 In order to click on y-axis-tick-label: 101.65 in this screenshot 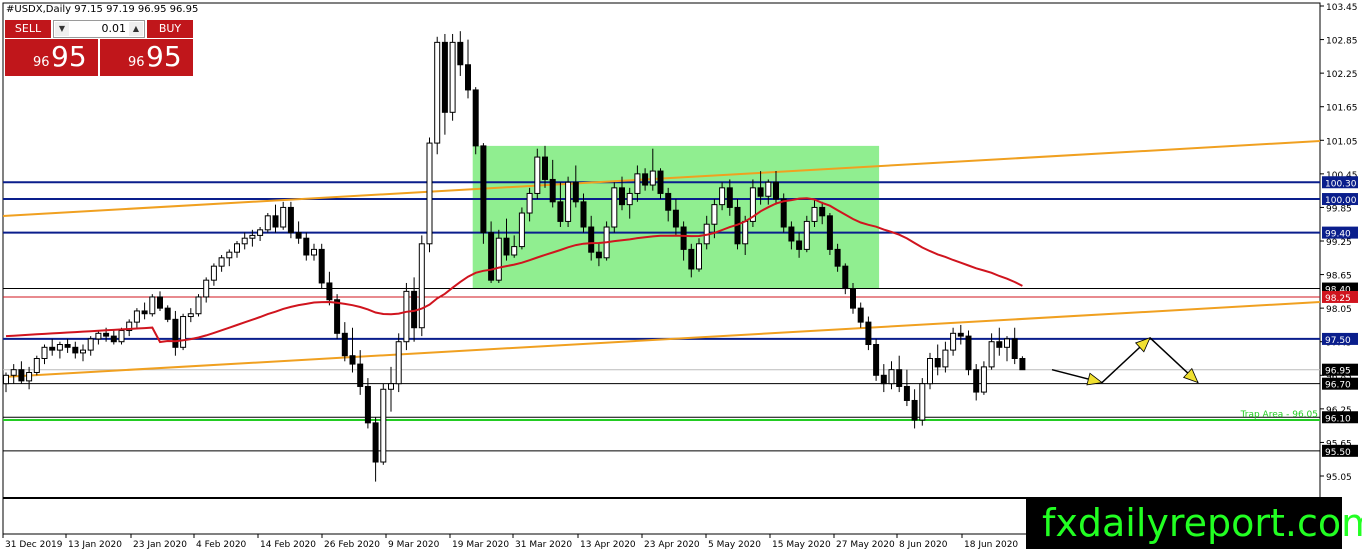, I will do `click(1342, 109)`.